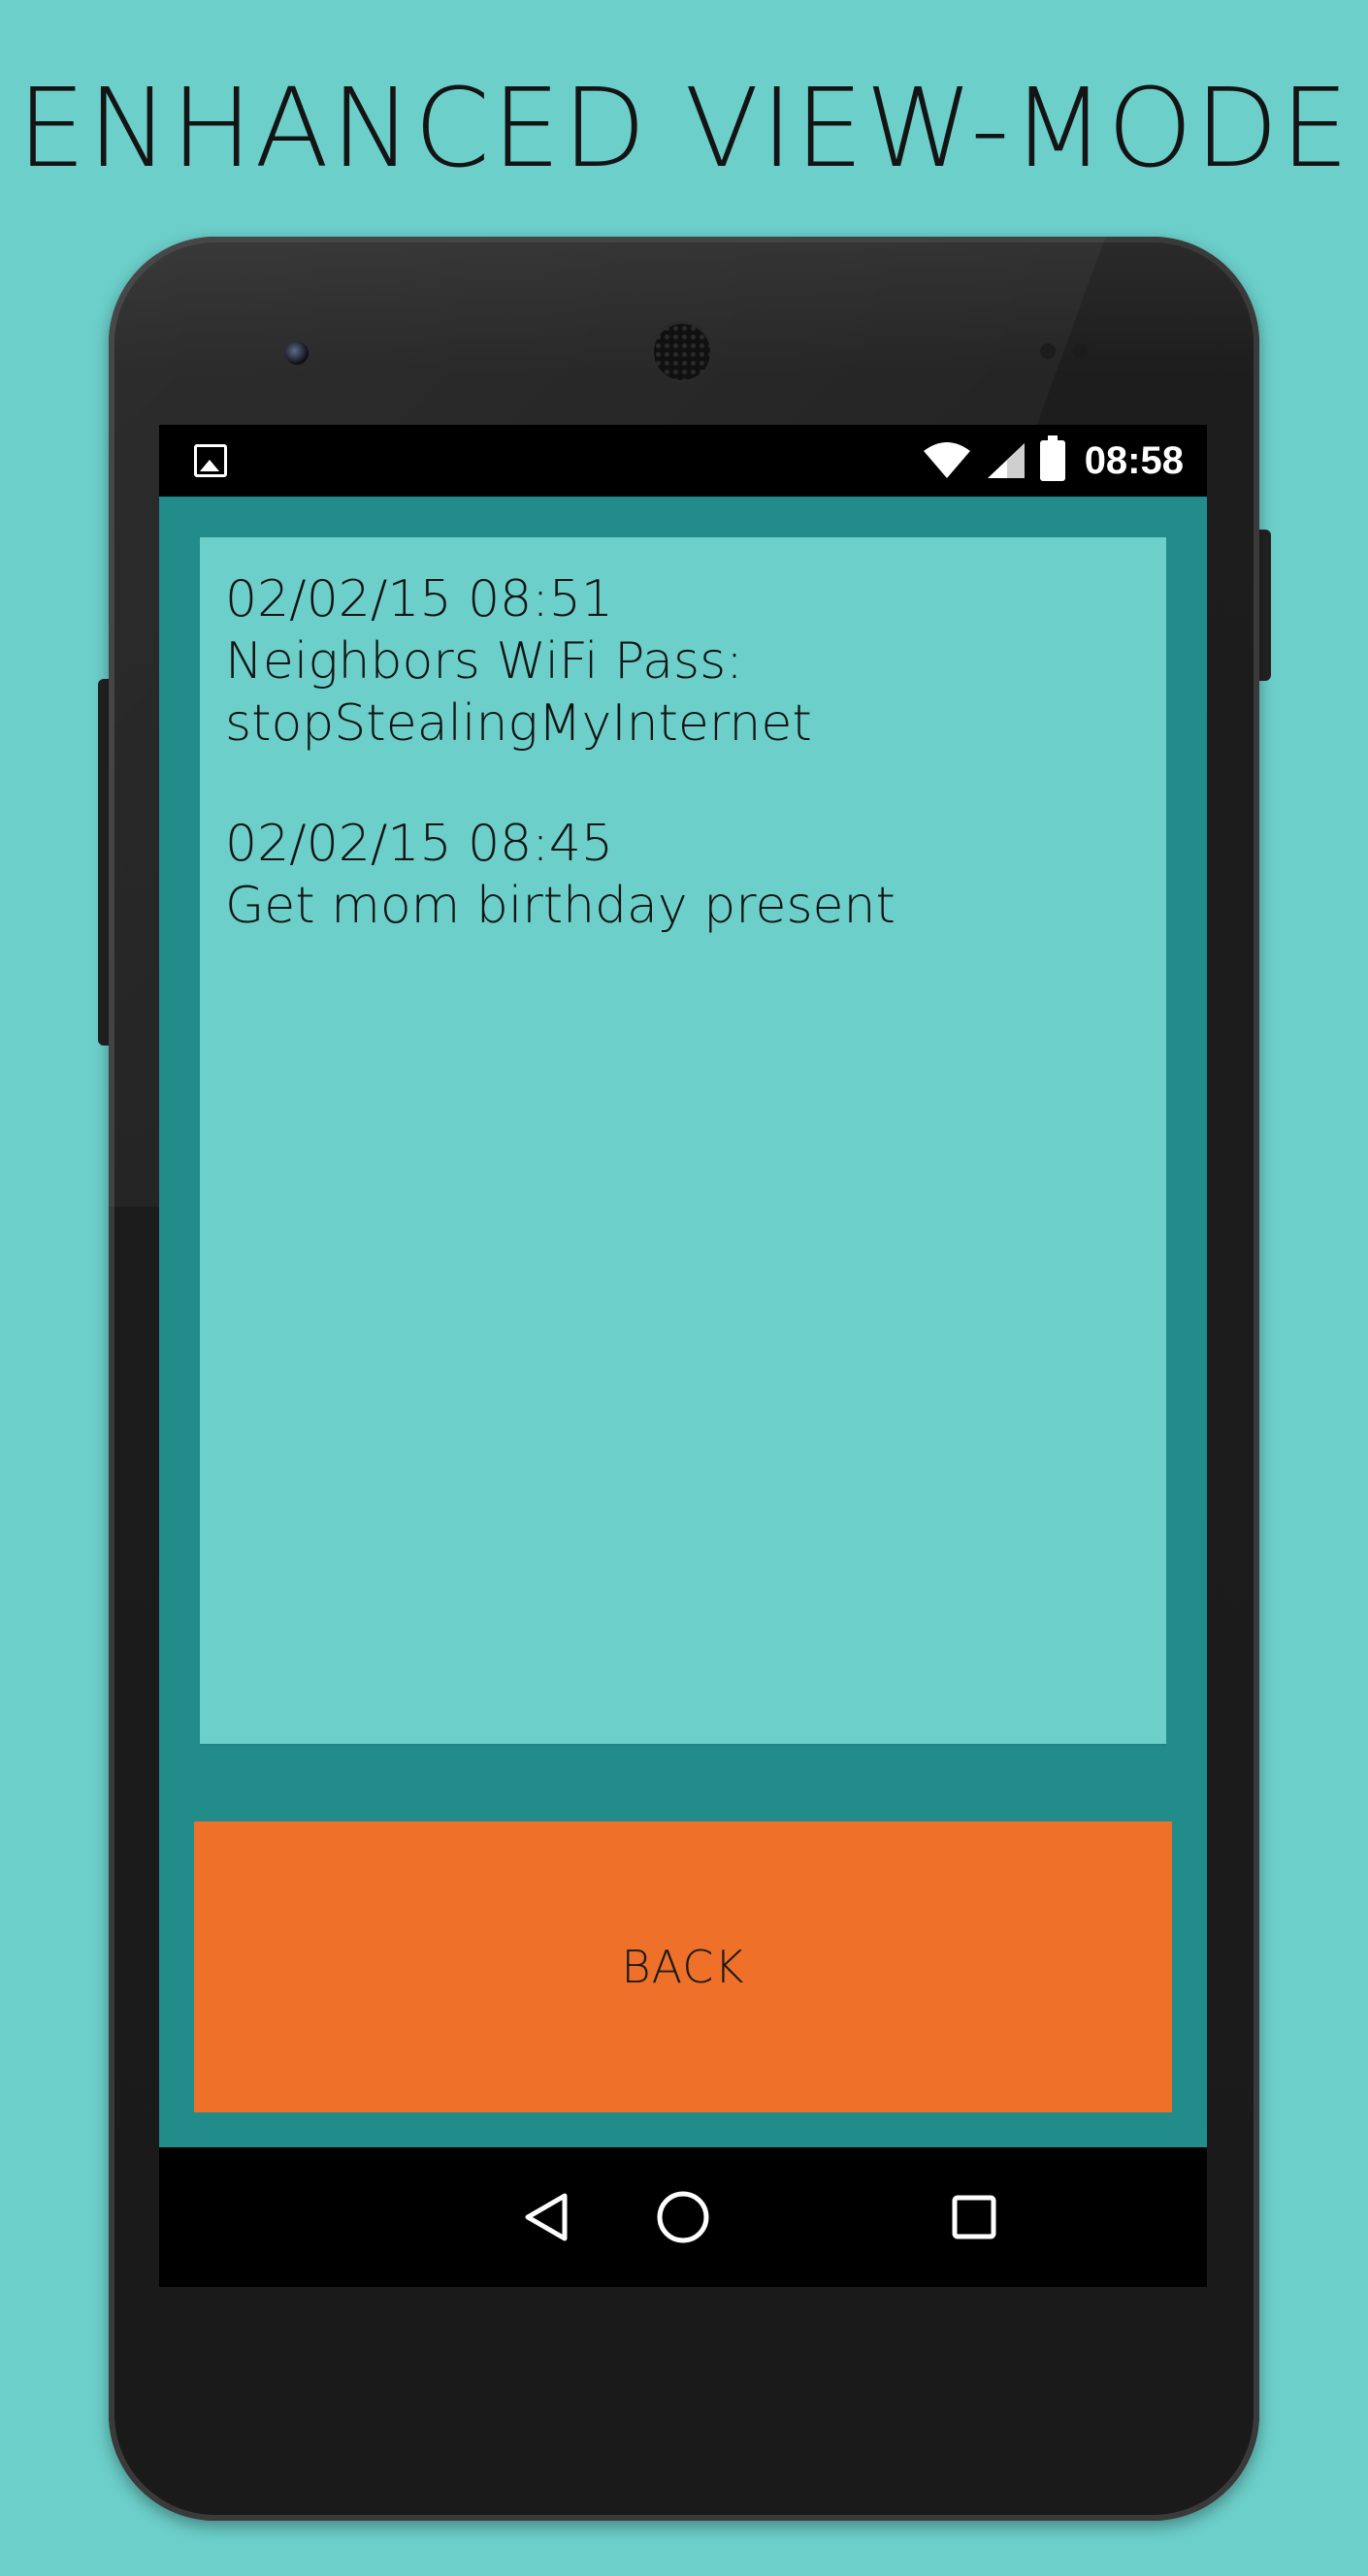 The width and height of the screenshot is (1368, 2576). I want to click on front-camera-icon, so click(297, 353).